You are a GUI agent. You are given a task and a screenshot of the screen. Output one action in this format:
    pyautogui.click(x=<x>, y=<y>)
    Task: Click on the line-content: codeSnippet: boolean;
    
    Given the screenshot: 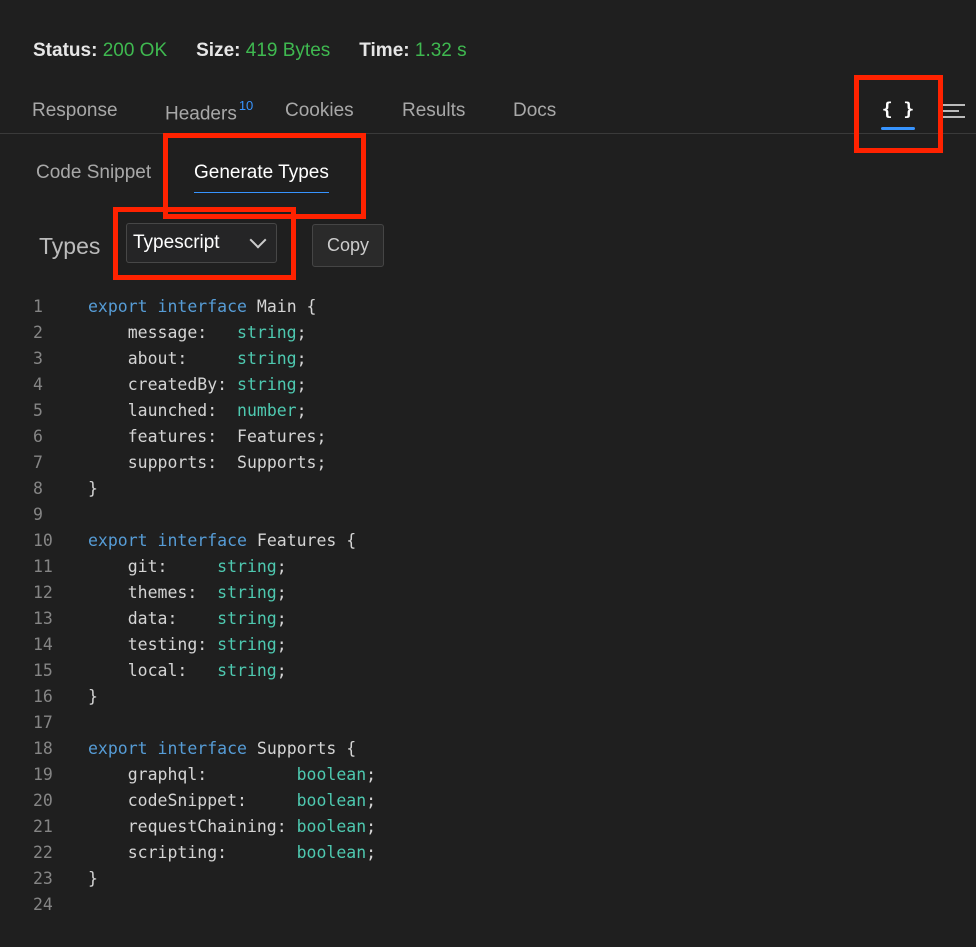 What is the action you would take?
    pyautogui.click(x=232, y=800)
    